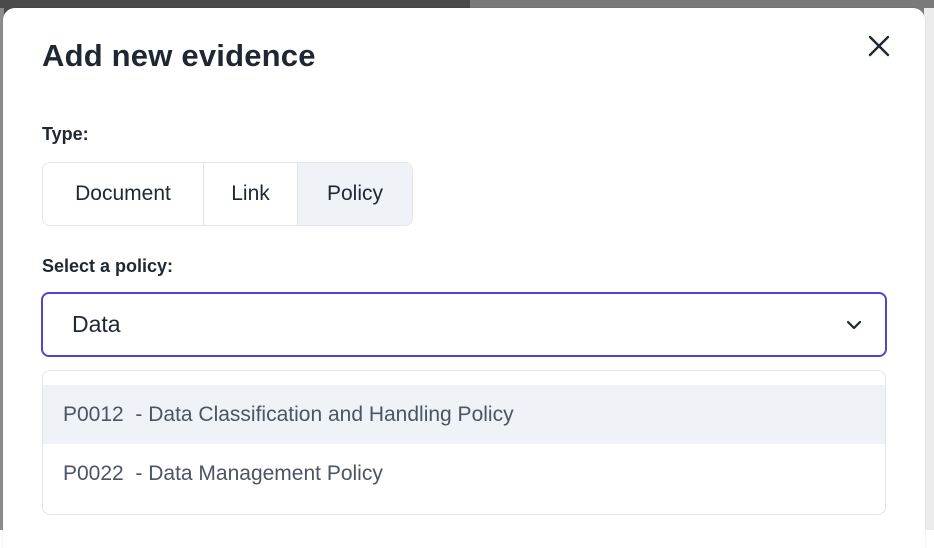  What do you see at coordinates (179, 55) in the screenshot?
I see `modal-title: Add new evidence` at bounding box center [179, 55].